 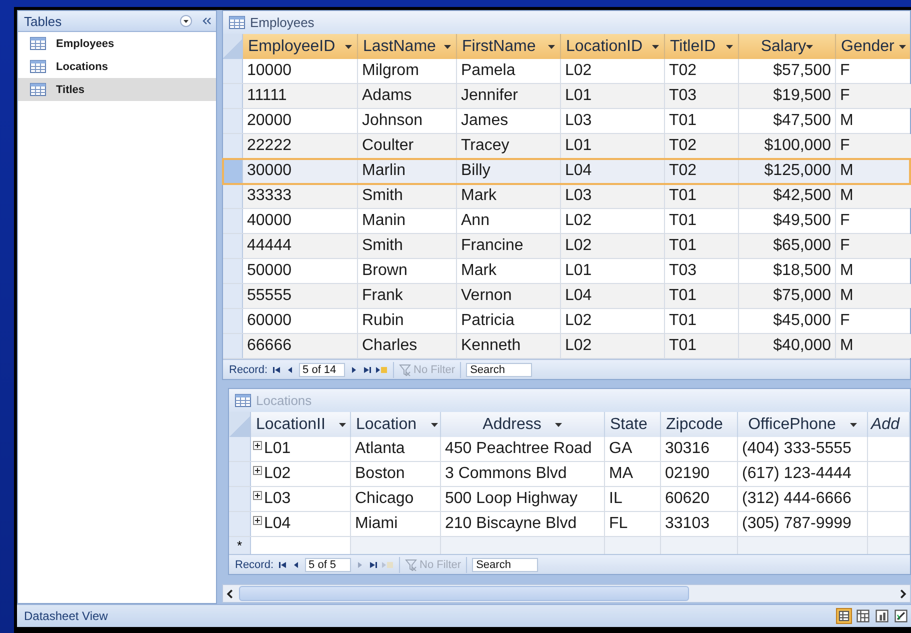 What do you see at coordinates (254, 564) in the screenshot?
I see `record-label: Record:` at bounding box center [254, 564].